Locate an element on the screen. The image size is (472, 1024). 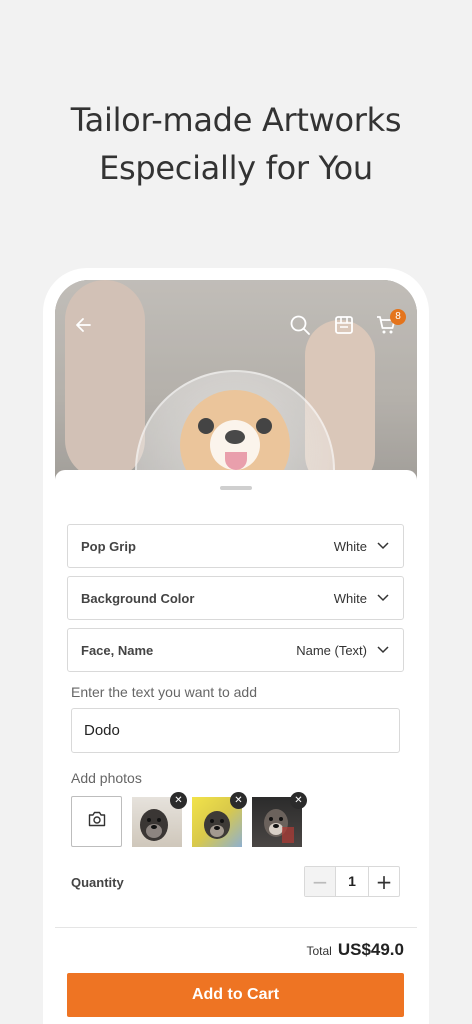
footer-divider is located at coordinates (236, 927).